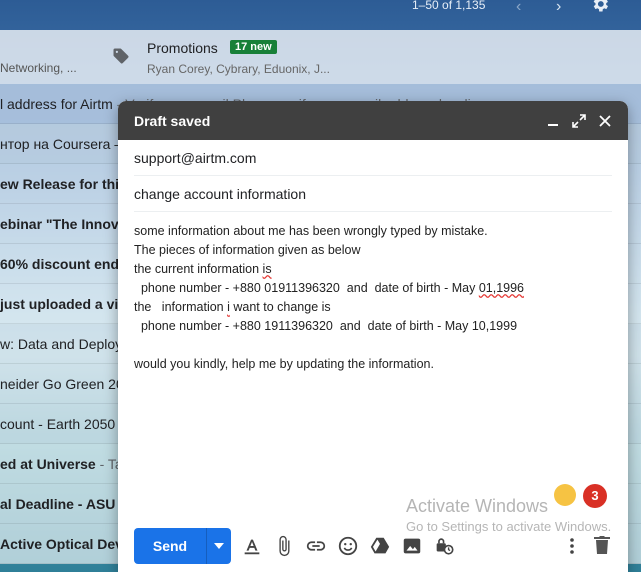  I want to click on send-button-group: Send, so click(182, 546).